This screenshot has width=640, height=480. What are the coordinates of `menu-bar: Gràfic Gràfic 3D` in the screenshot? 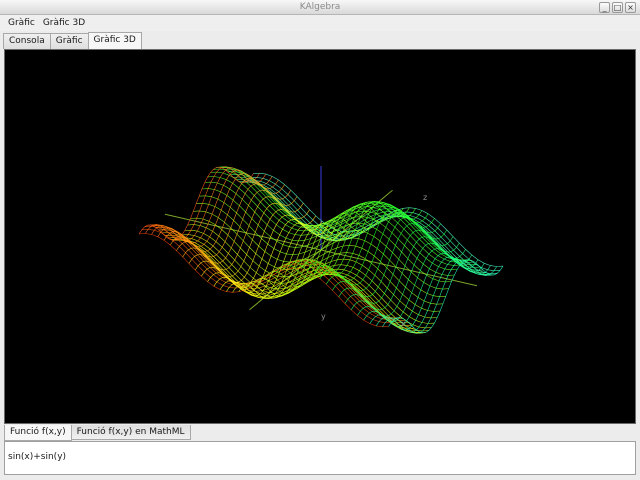 It's located at (320, 23).